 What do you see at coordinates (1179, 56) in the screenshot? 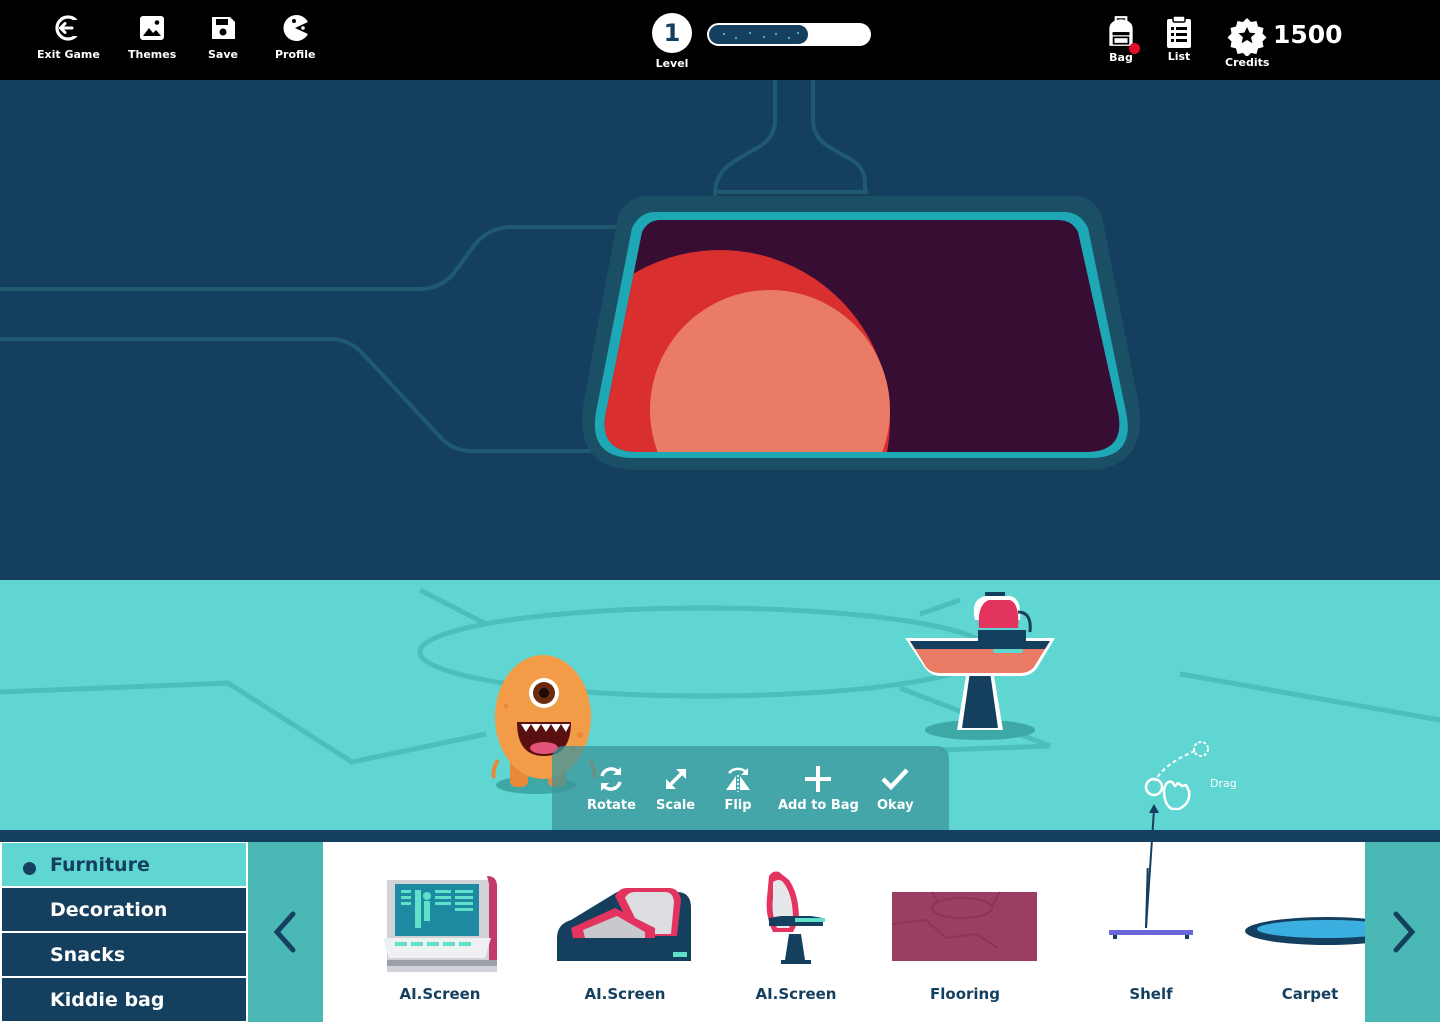
I see `list-label: List` at bounding box center [1179, 56].